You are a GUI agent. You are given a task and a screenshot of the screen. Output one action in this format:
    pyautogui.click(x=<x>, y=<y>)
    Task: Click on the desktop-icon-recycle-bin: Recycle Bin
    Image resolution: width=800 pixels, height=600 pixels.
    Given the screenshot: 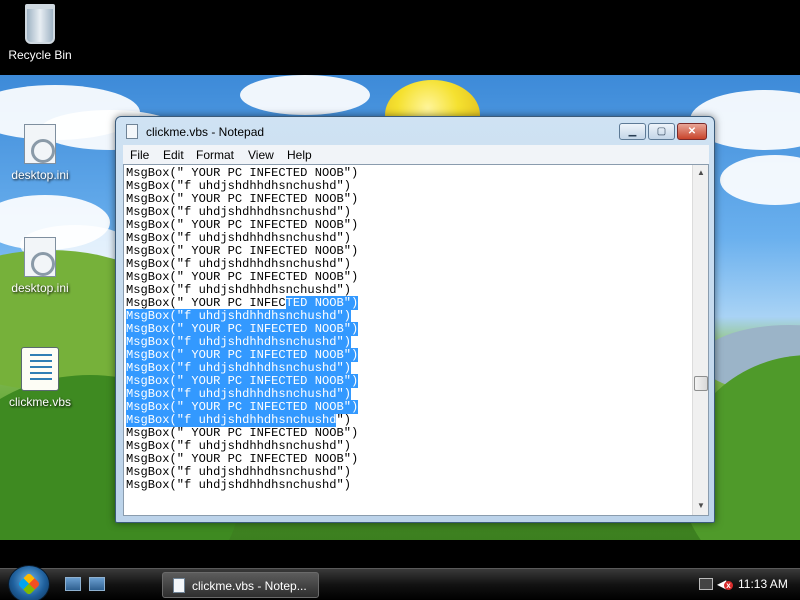 What is the action you would take?
    pyautogui.click(x=40, y=33)
    